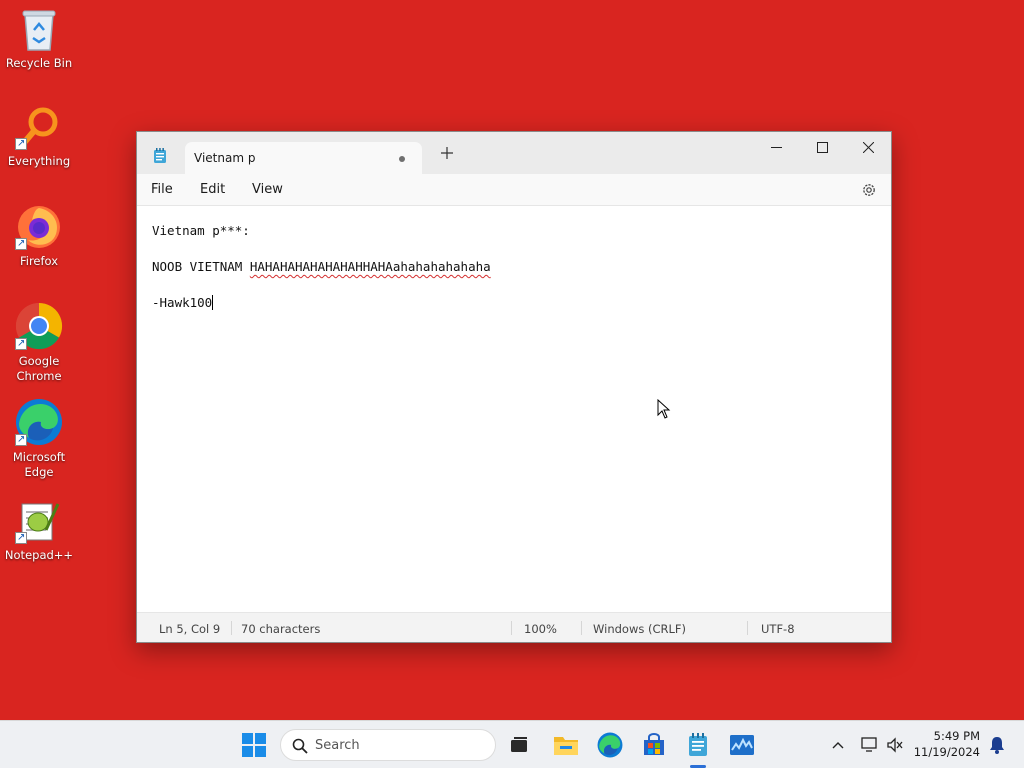  I want to click on taskbar-notepad, so click(698, 745).